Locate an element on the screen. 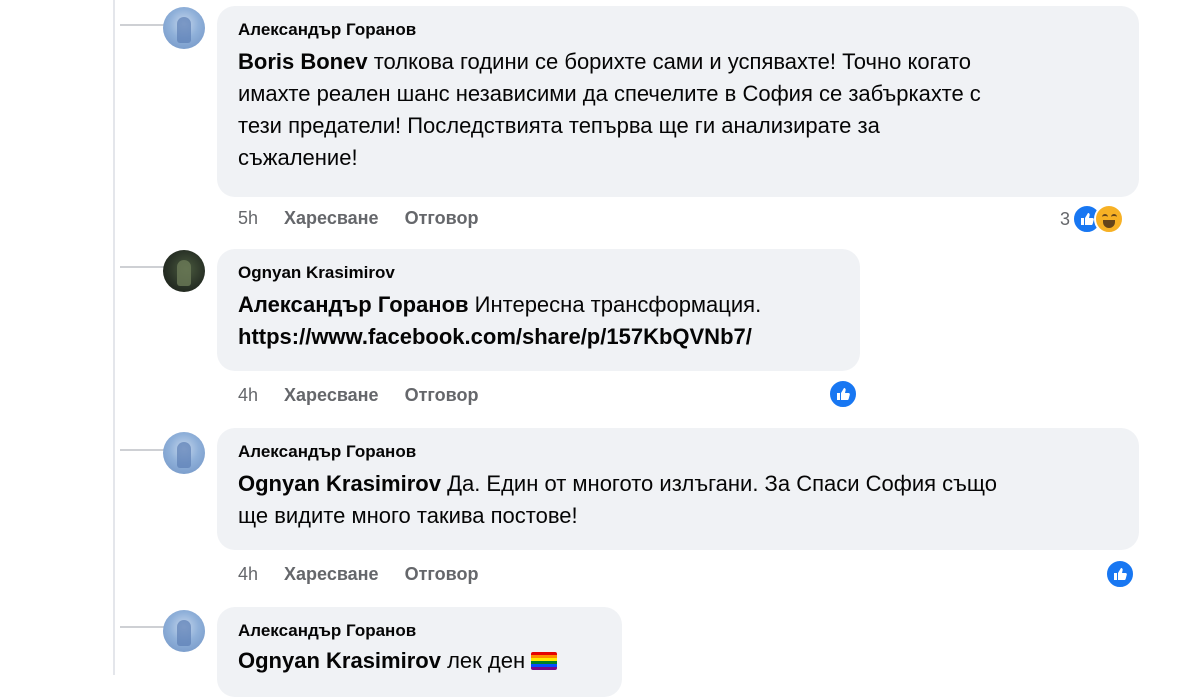 The width and height of the screenshot is (1200, 697). mention-link: Boris Bonev is located at coordinates (303, 61).